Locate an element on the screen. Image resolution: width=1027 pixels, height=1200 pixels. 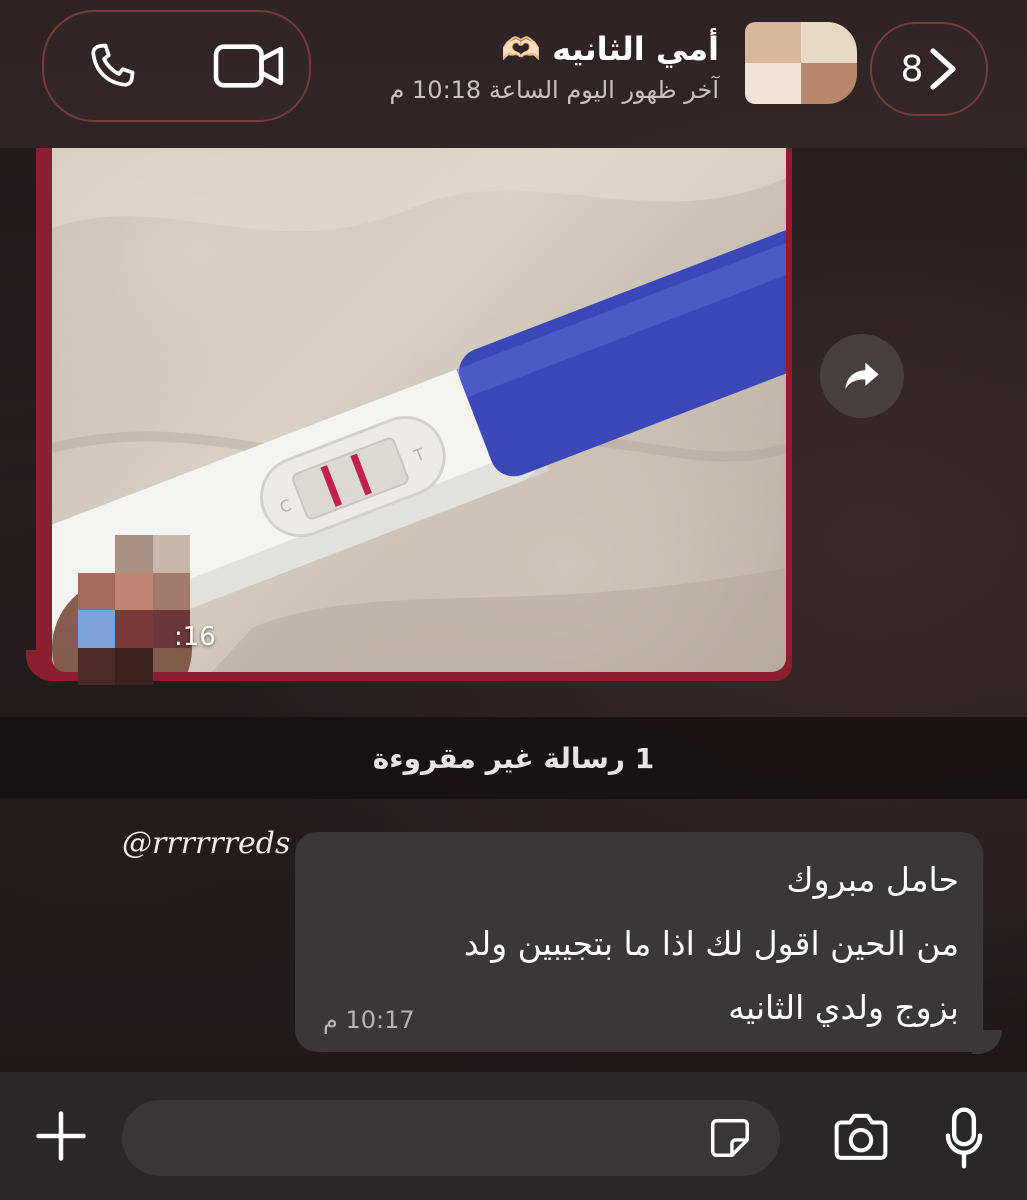
sticker-button is located at coordinates (730, 1138).